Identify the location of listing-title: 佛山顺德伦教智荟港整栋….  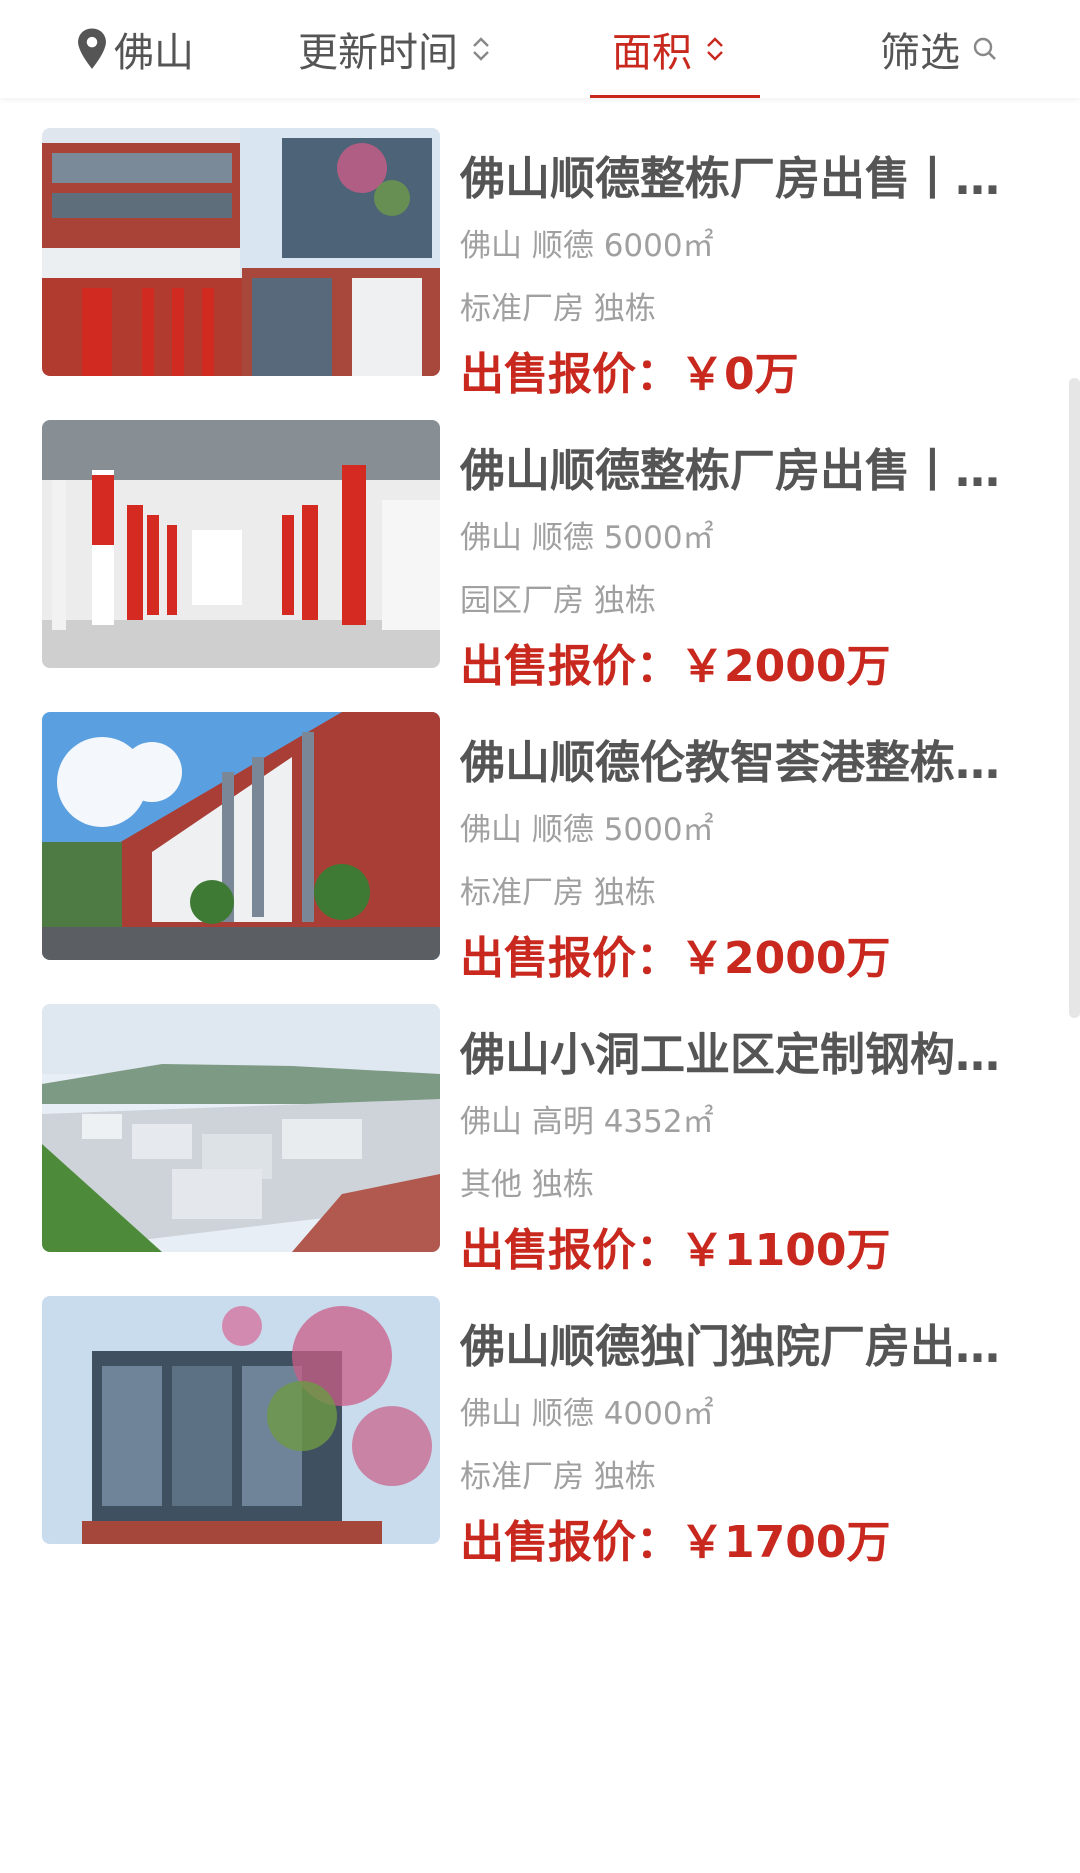
(740, 758).